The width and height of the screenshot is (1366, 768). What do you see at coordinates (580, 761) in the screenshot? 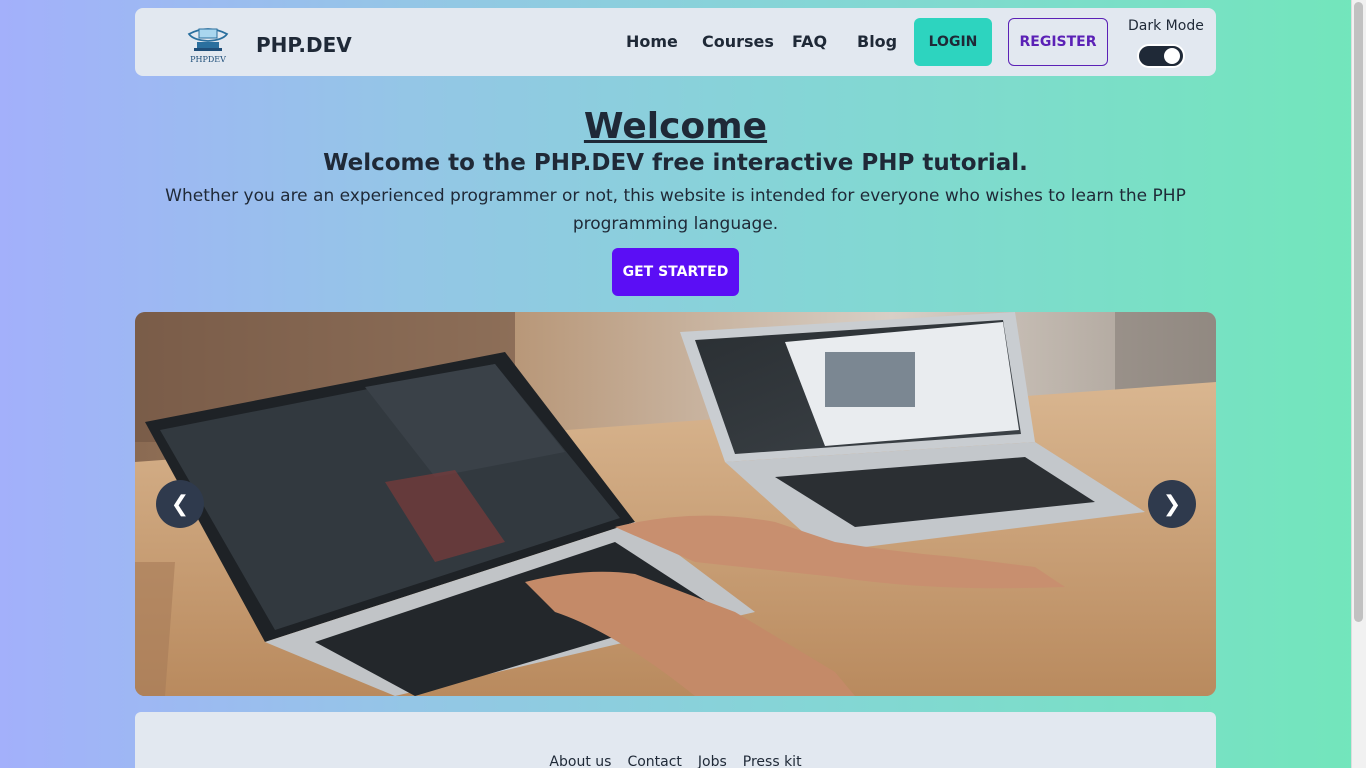
I see `footer-link-about: About us` at bounding box center [580, 761].